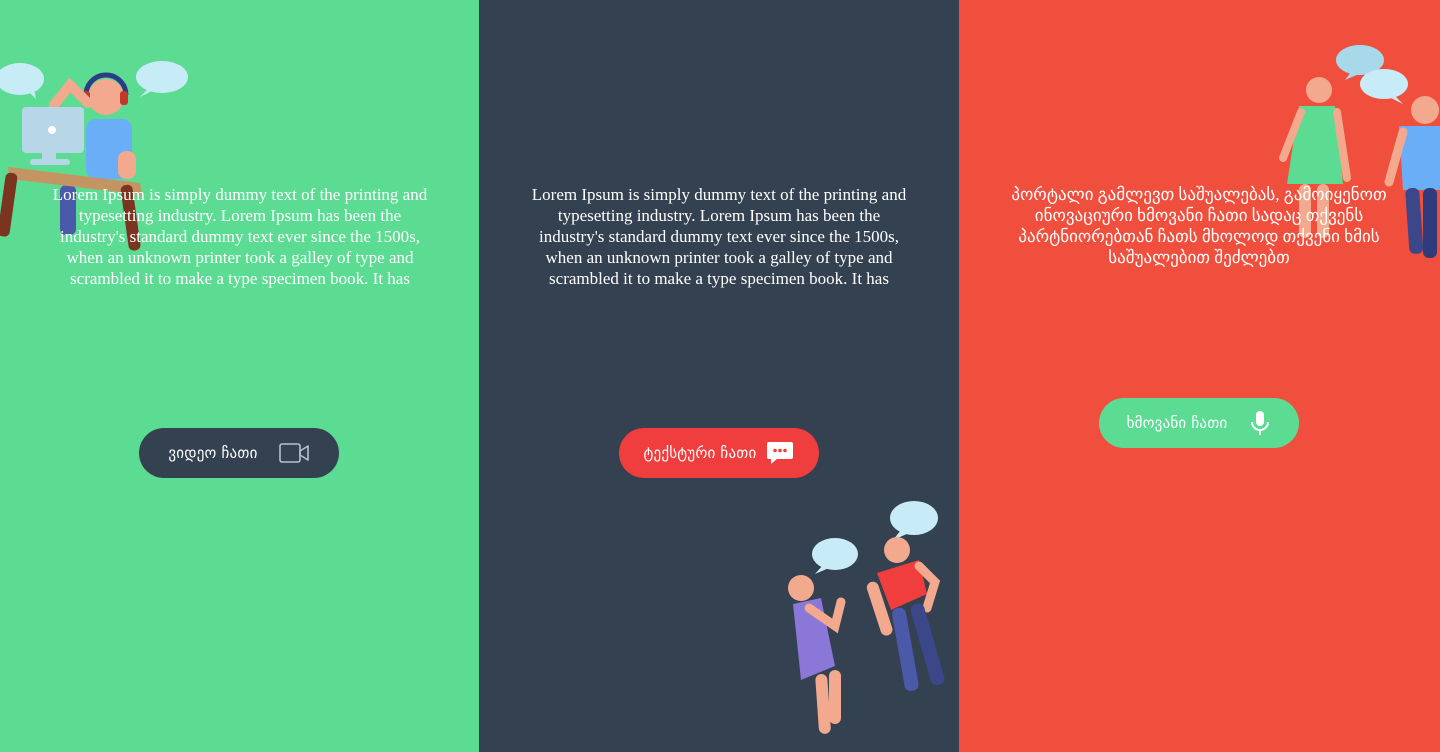  What do you see at coordinates (1260, 423) in the screenshot?
I see `microphone-icon` at bounding box center [1260, 423].